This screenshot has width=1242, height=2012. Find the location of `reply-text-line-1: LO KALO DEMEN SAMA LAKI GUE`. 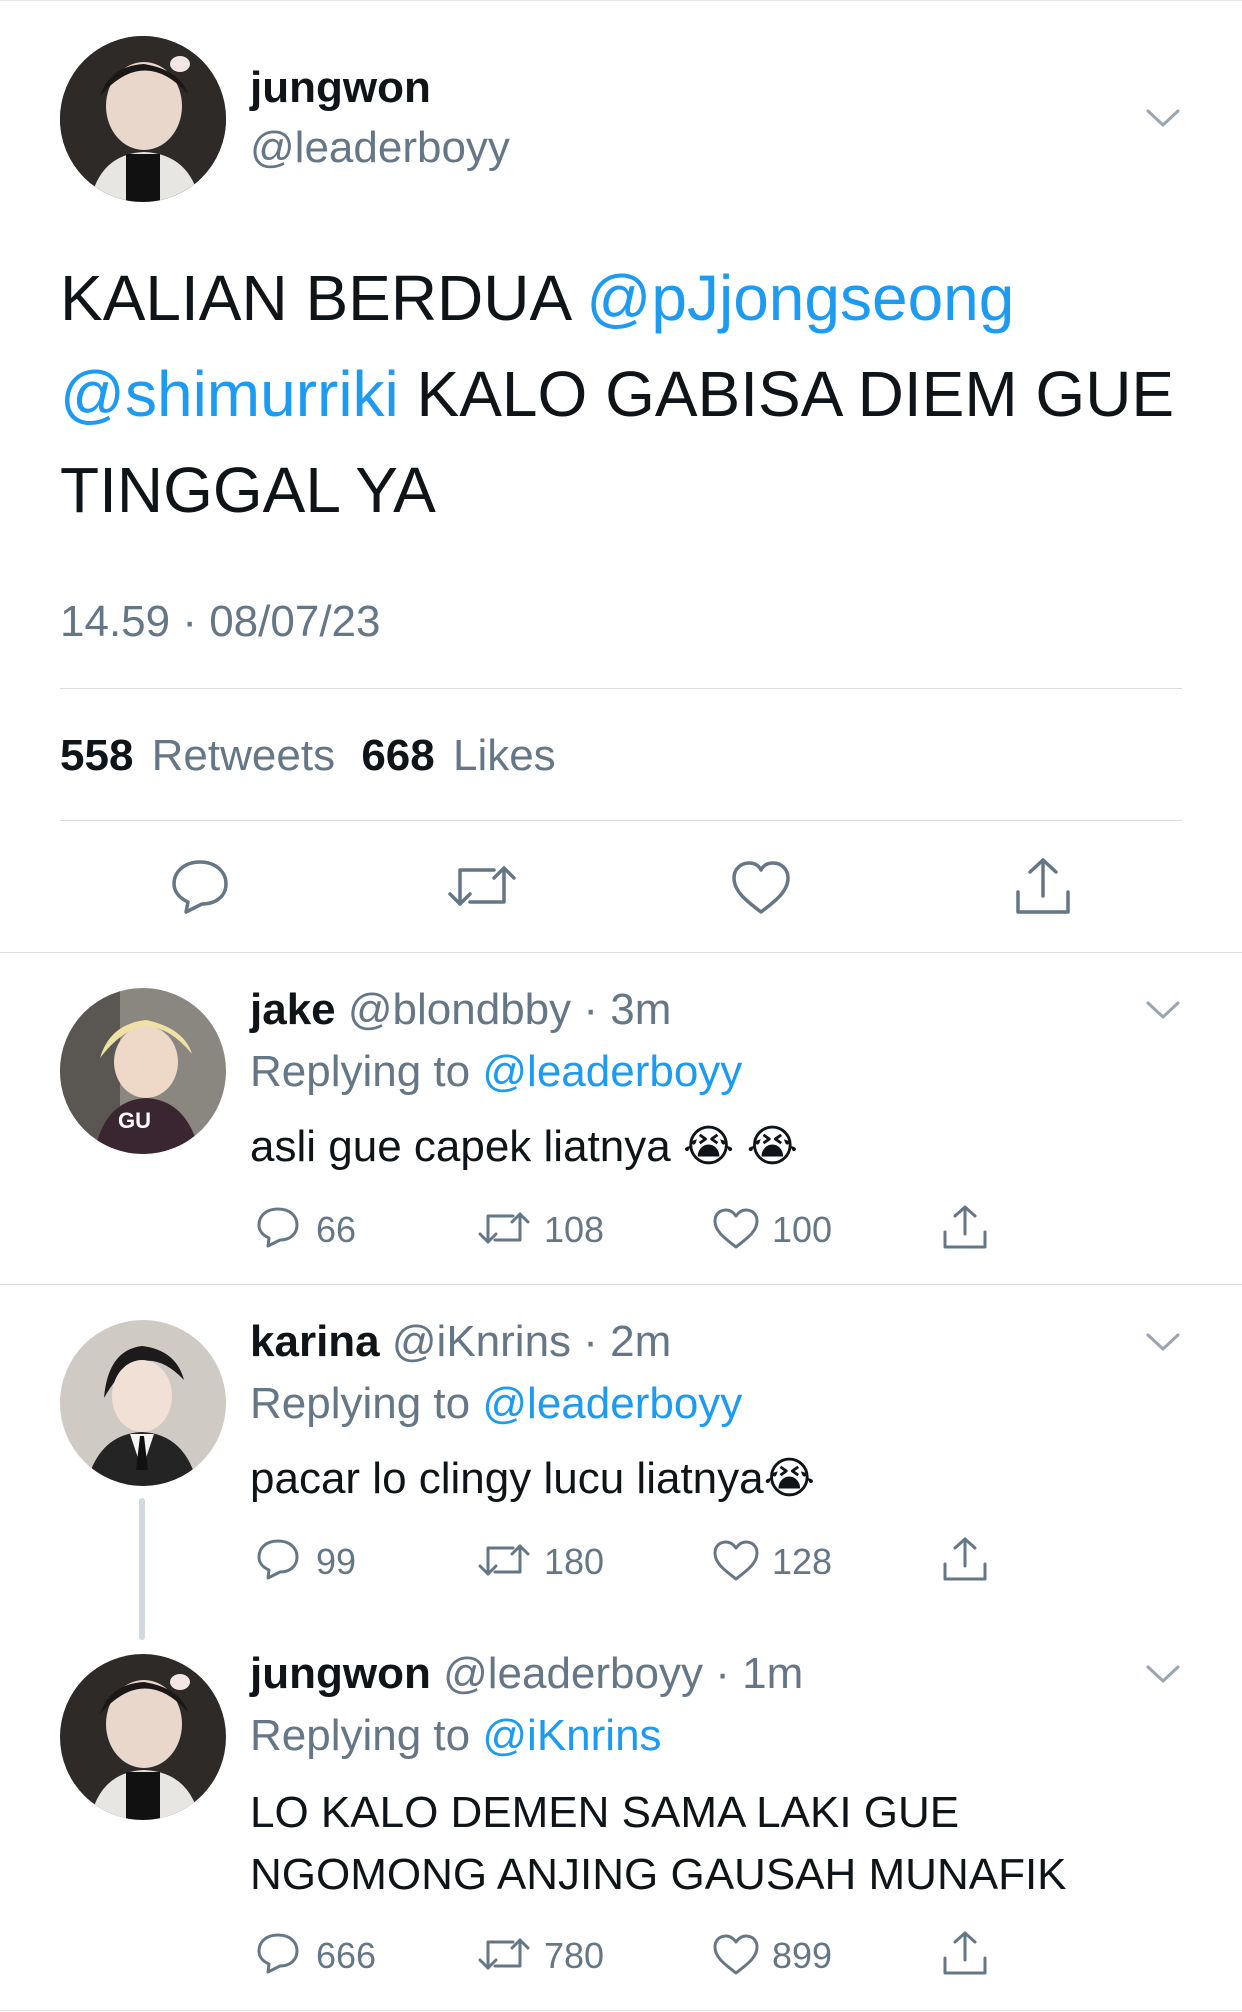

reply-text-line-1: LO KALO DEMEN SAMA LAKI GUE is located at coordinates (605, 1812).